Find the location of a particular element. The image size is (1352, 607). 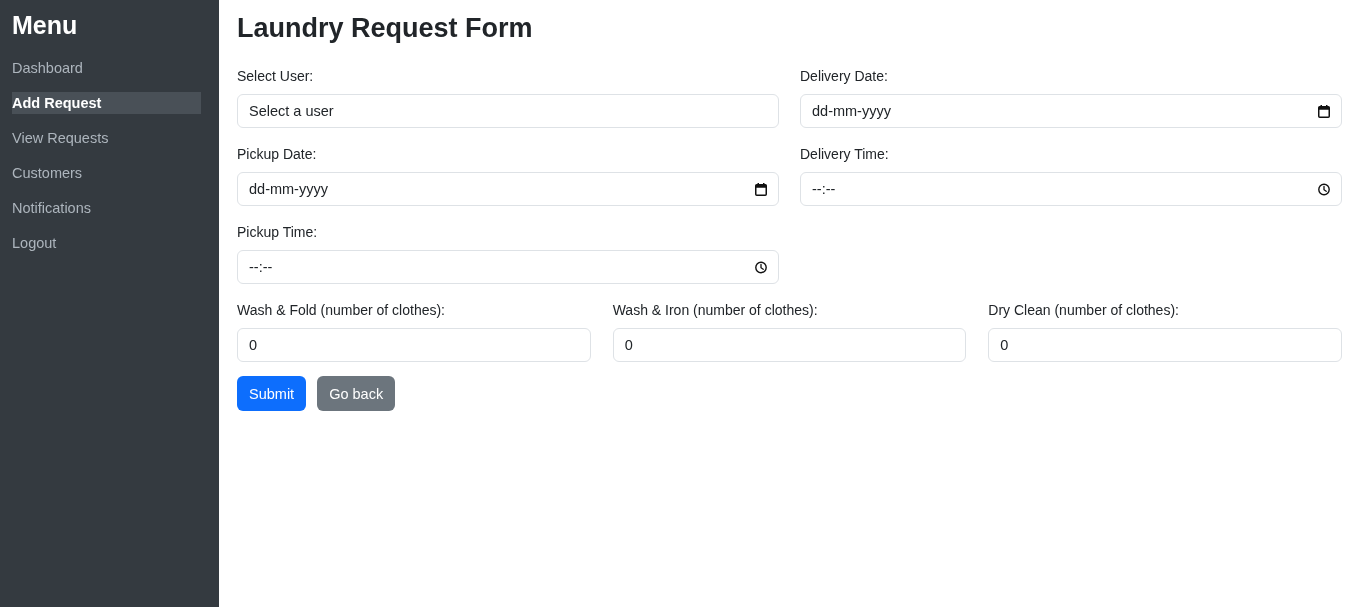

user-select: Select a user is located at coordinates (508, 111).